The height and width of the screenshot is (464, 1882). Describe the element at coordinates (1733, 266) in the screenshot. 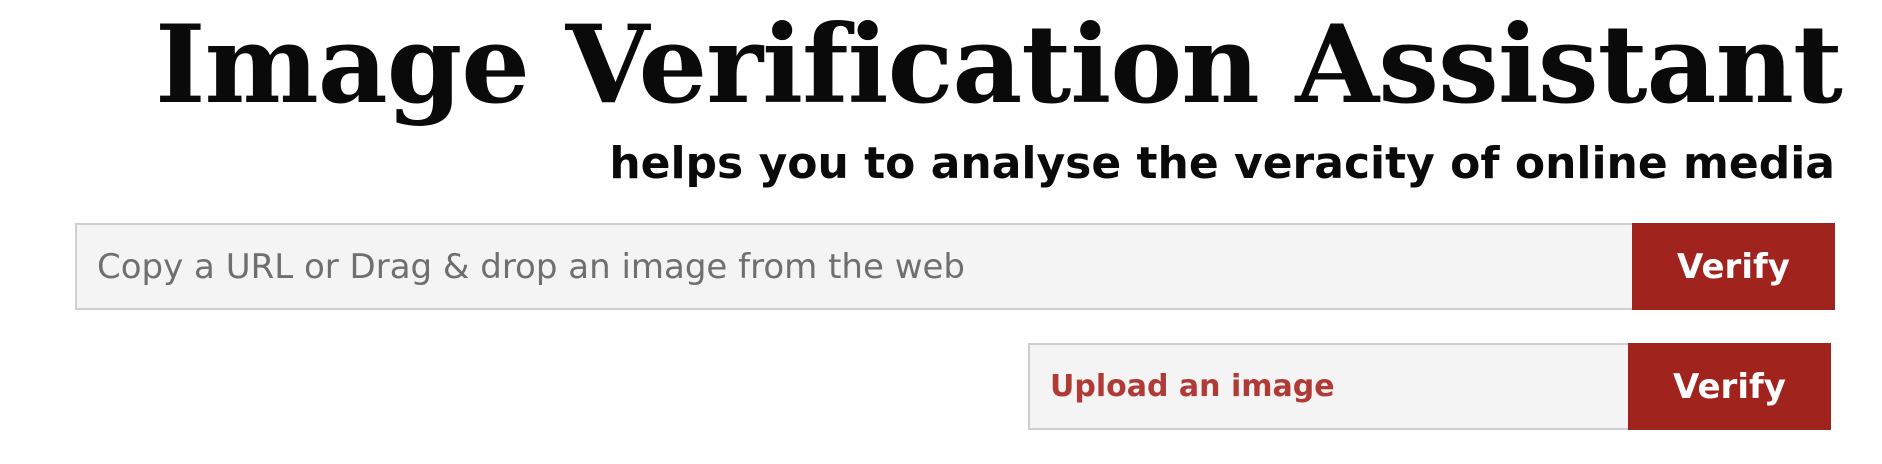

I see `verify-url-button: Verify` at that location.